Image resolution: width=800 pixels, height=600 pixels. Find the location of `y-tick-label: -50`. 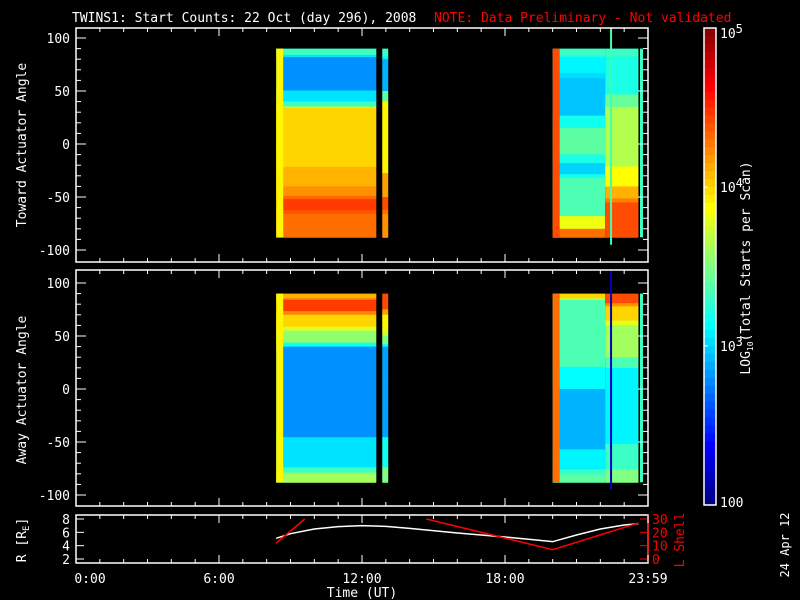

y-tick-label: -50 is located at coordinates (58, 443).